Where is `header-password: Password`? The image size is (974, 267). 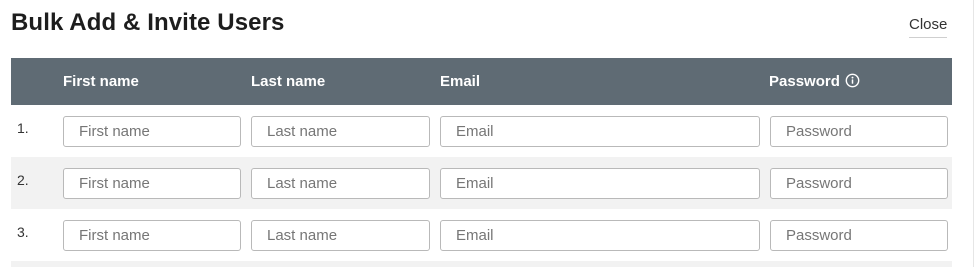
header-password: Password is located at coordinates (804, 81).